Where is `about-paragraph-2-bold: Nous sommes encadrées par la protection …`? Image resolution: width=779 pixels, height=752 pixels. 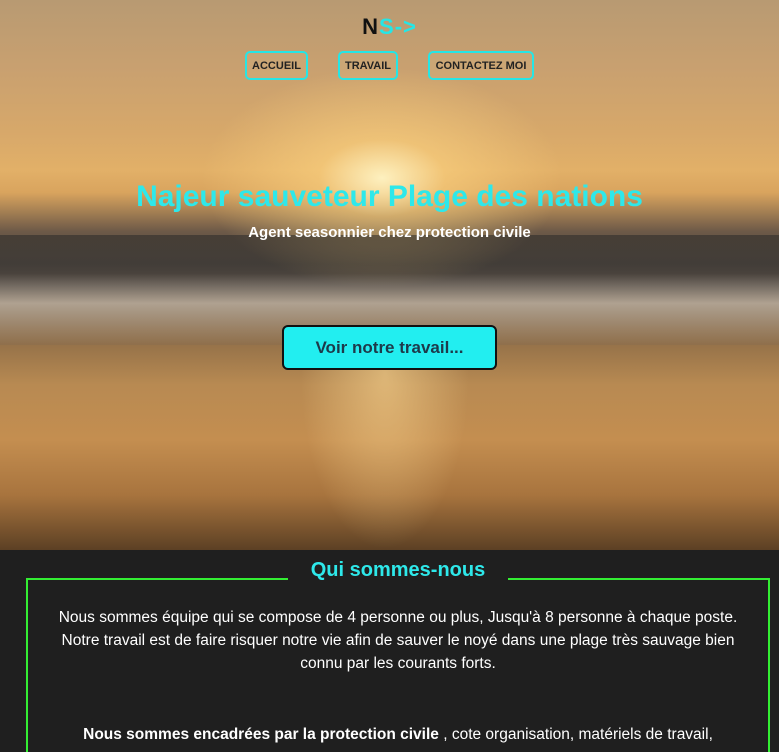
about-paragraph-2-bold: Nous sommes encadrées par la protection … is located at coordinates (261, 734).